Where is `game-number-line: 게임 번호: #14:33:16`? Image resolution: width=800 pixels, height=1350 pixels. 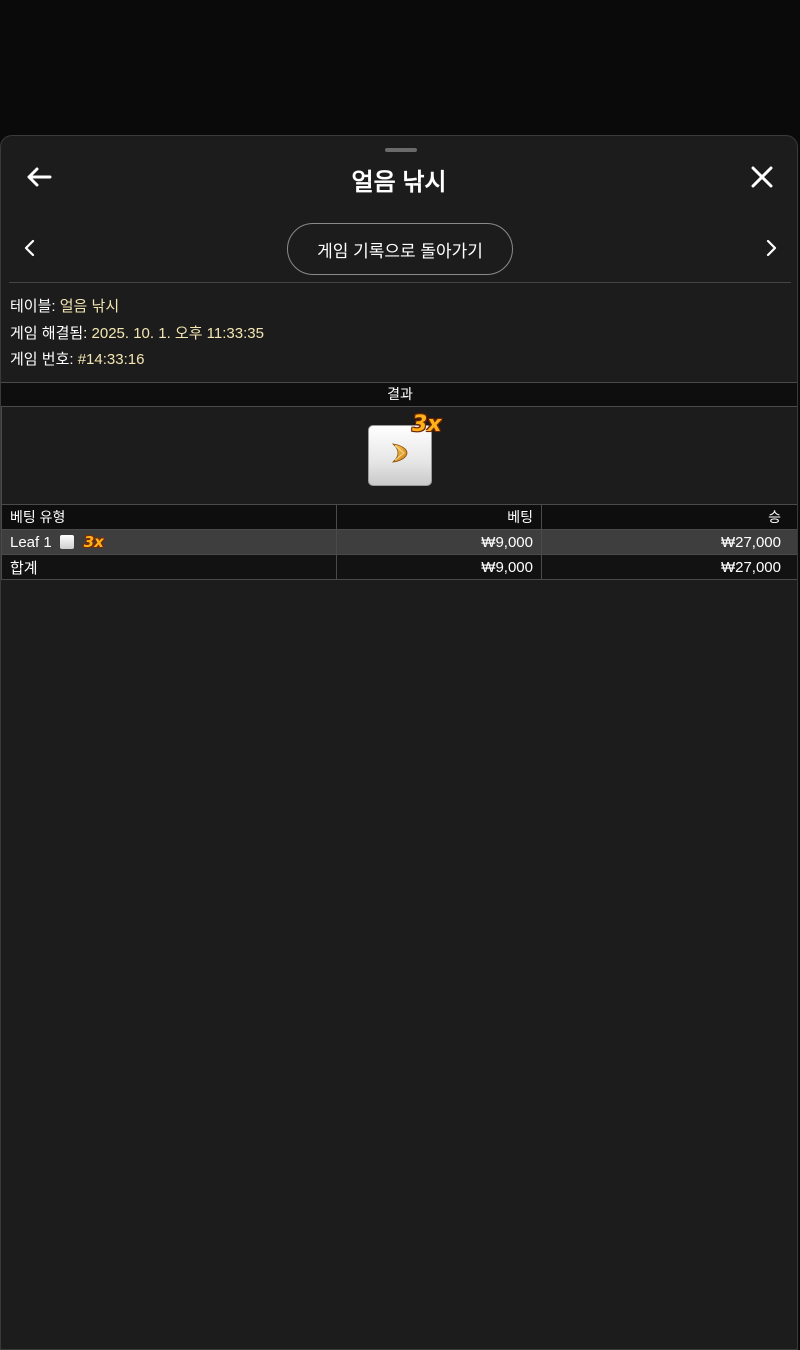 game-number-line: 게임 번호: #14:33:16 is located at coordinates (137, 360).